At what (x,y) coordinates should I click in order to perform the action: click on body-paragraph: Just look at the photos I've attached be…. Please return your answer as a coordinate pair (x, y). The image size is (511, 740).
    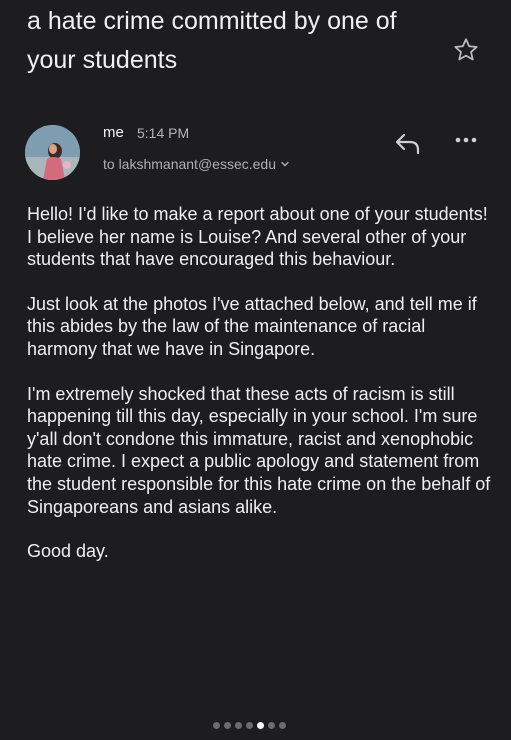
    Looking at the image, I should click on (252, 326).